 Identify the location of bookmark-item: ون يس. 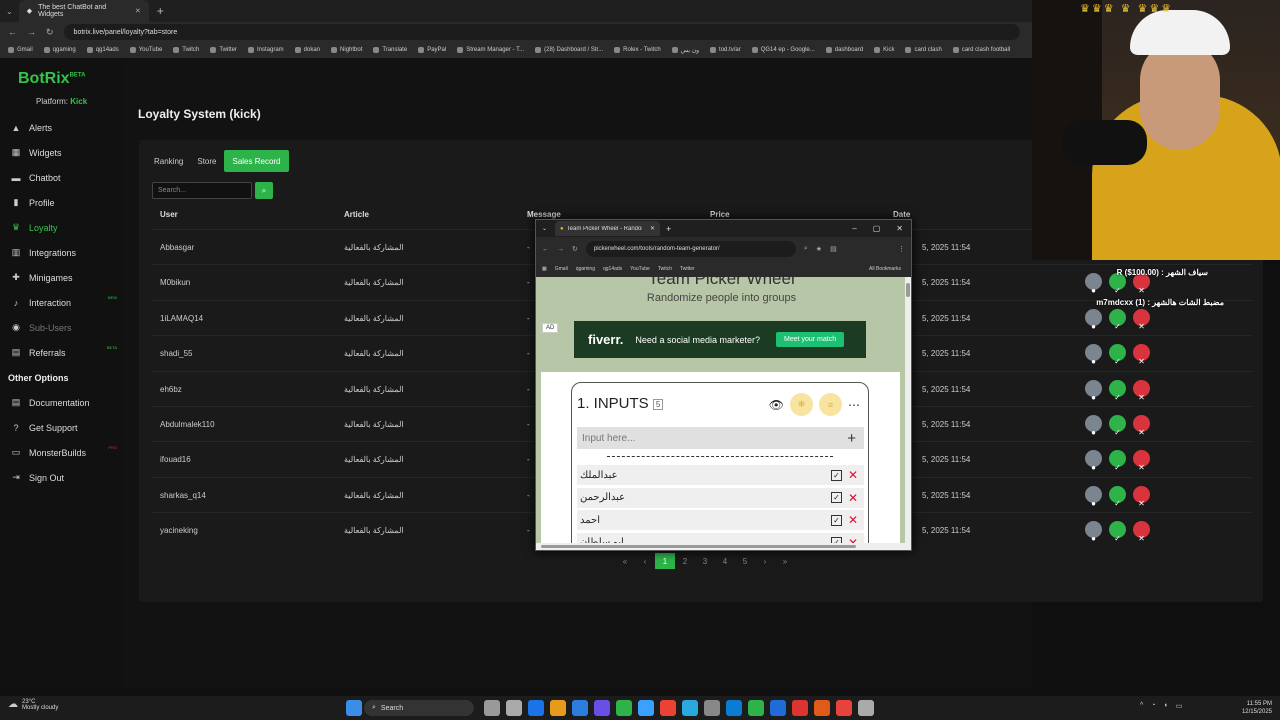
(685, 50).